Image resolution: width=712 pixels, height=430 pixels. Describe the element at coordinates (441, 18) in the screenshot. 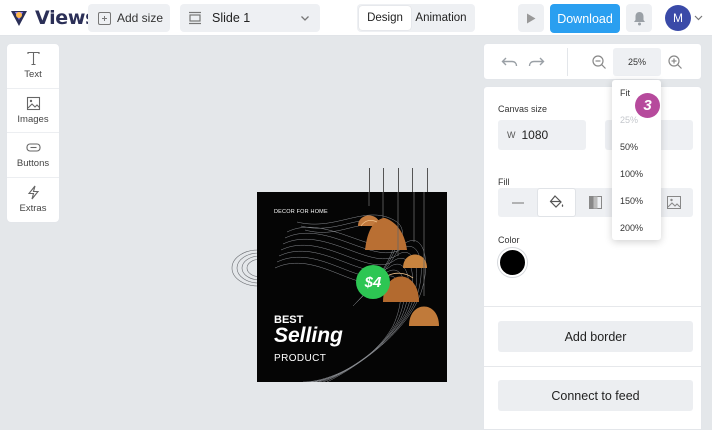

I see `tab-animation: Animation` at that location.